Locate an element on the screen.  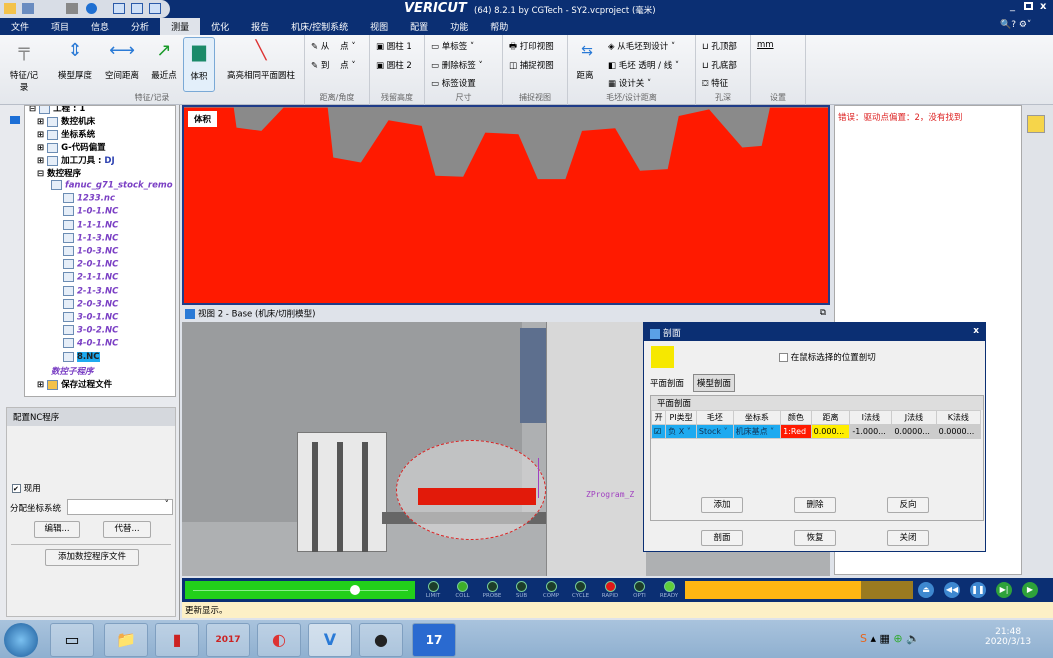
step-icon: ▶| is located at coordinates (1004, 590).